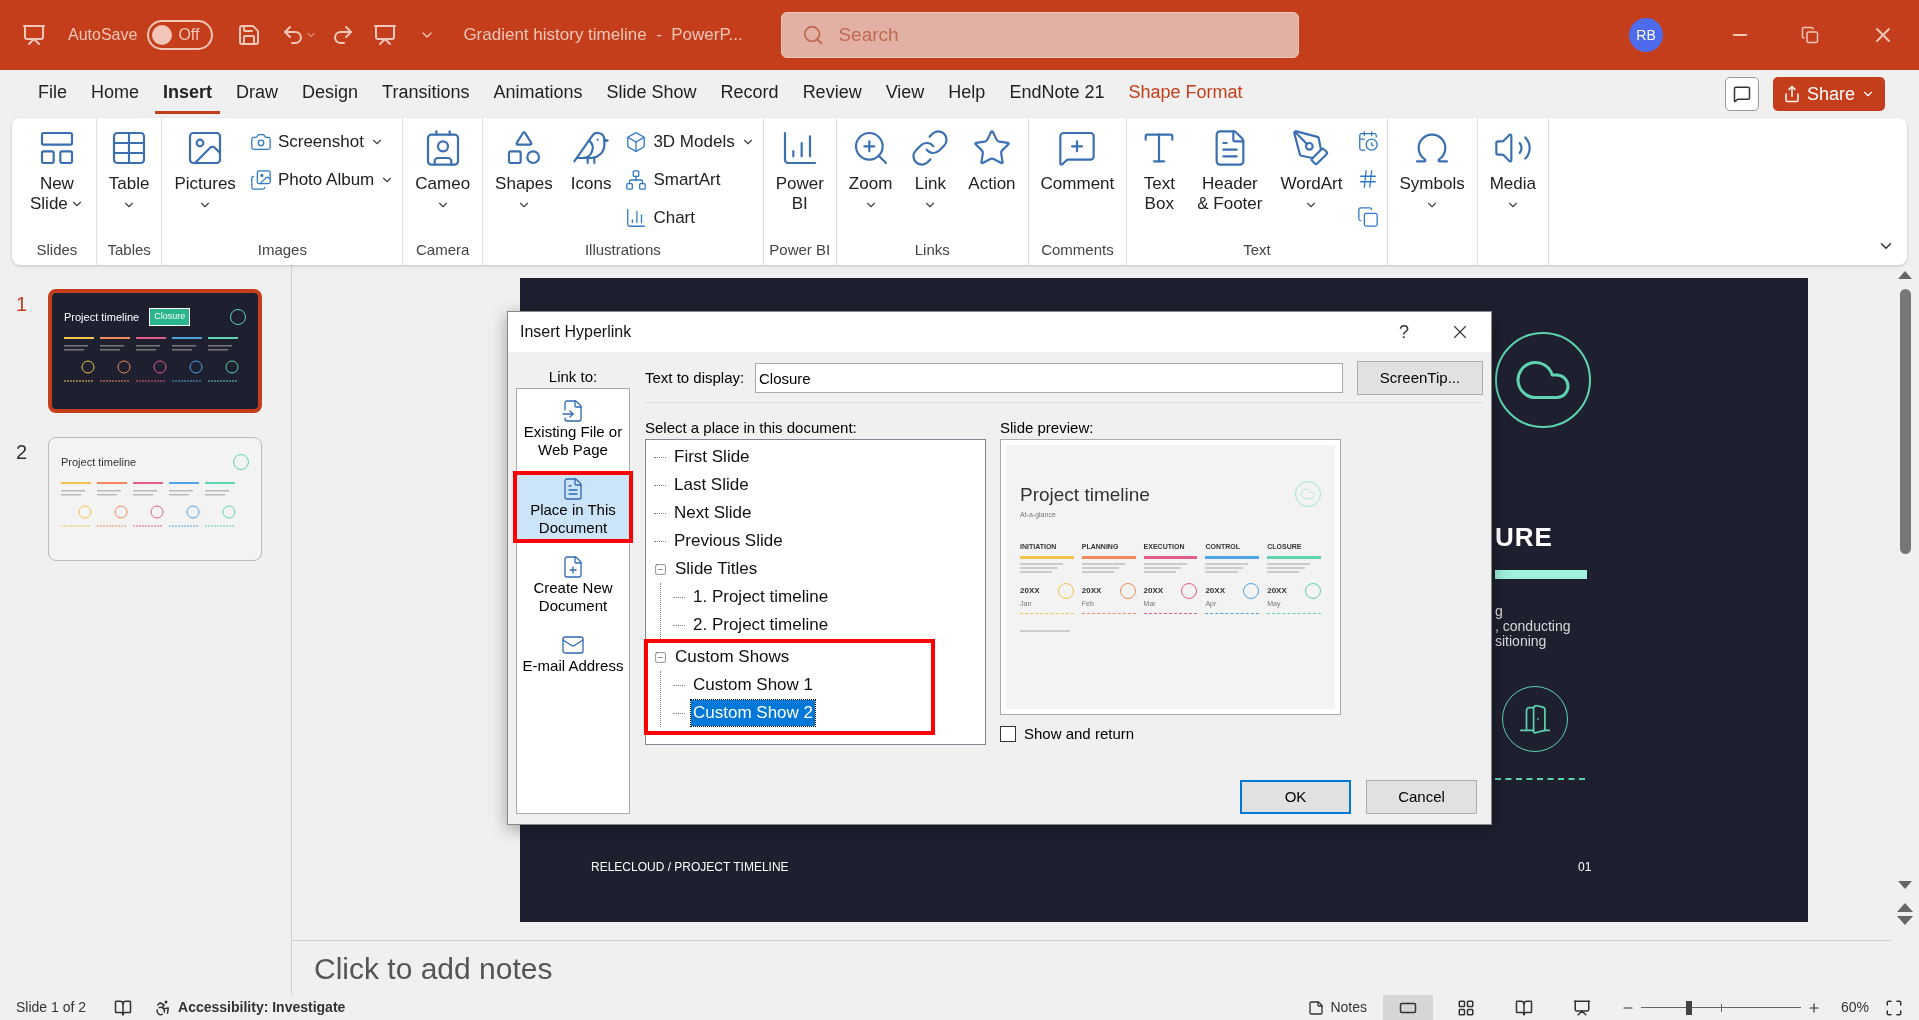 The height and width of the screenshot is (1020, 1919). I want to click on zoom-in-icon, so click(1813, 1007).